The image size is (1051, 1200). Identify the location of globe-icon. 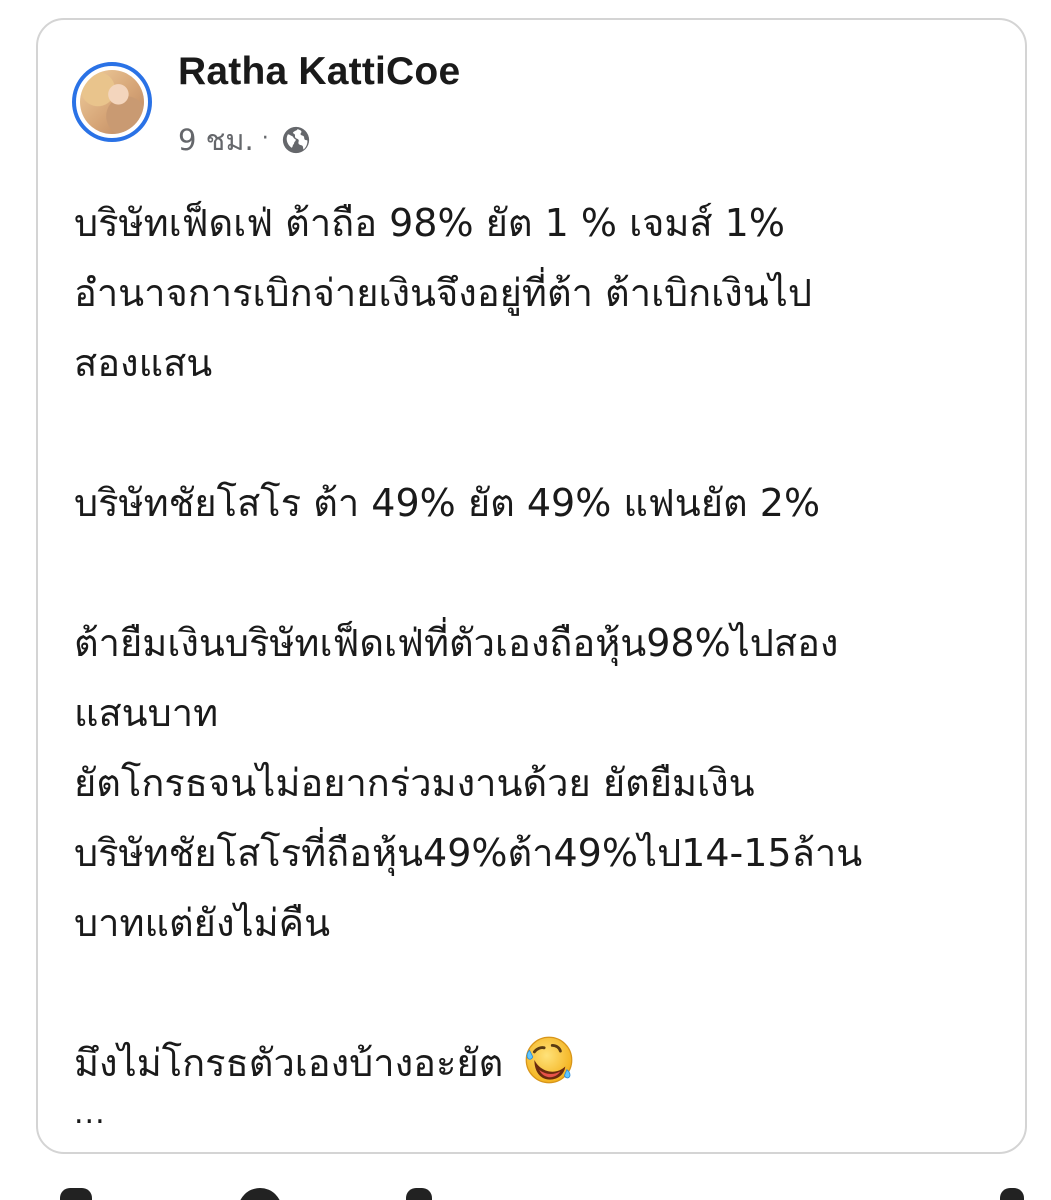
(296, 140).